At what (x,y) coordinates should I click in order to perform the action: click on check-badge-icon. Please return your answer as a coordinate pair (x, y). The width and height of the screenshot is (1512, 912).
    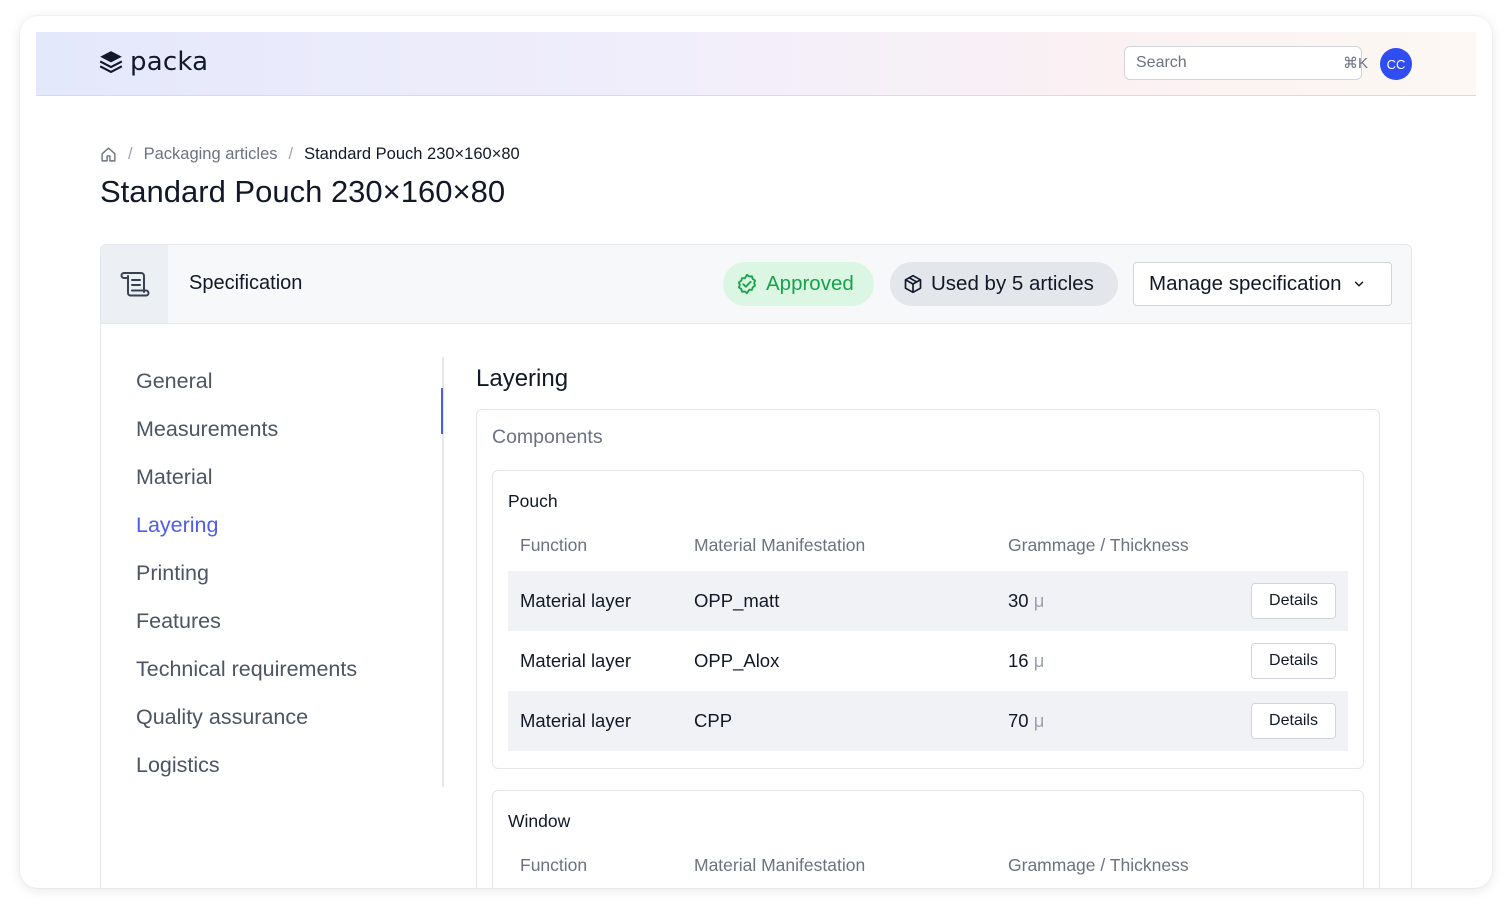
    Looking at the image, I should click on (747, 284).